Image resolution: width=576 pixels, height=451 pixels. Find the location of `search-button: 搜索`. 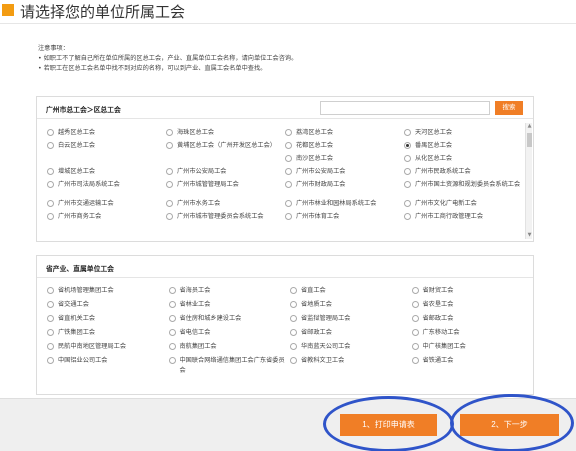

search-button: 搜索 is located at coordinates (509, 108).